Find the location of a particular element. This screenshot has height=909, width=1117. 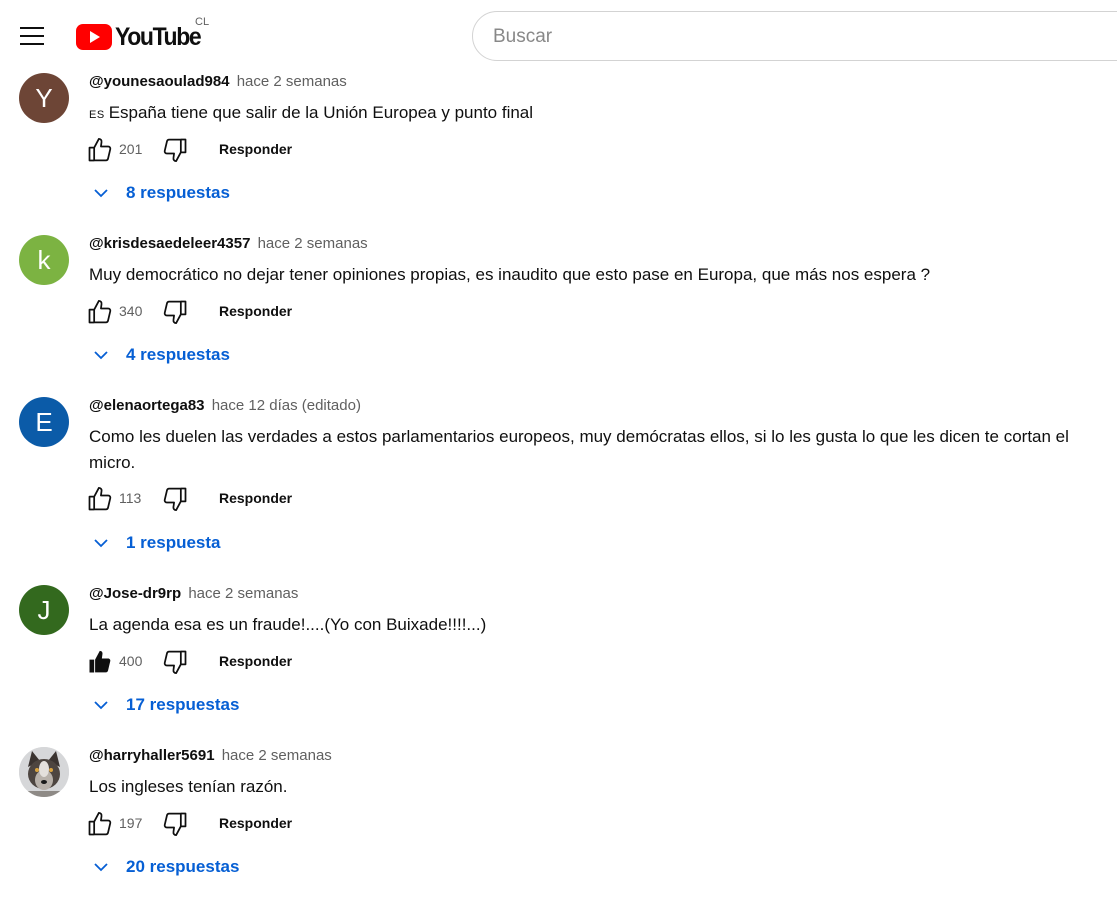

like-count: 340 is located at coordinates (131, 311).